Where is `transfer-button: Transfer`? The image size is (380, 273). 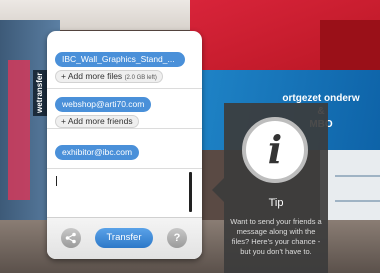
transfer-button: Transfer is located at coordinates (124, 238).